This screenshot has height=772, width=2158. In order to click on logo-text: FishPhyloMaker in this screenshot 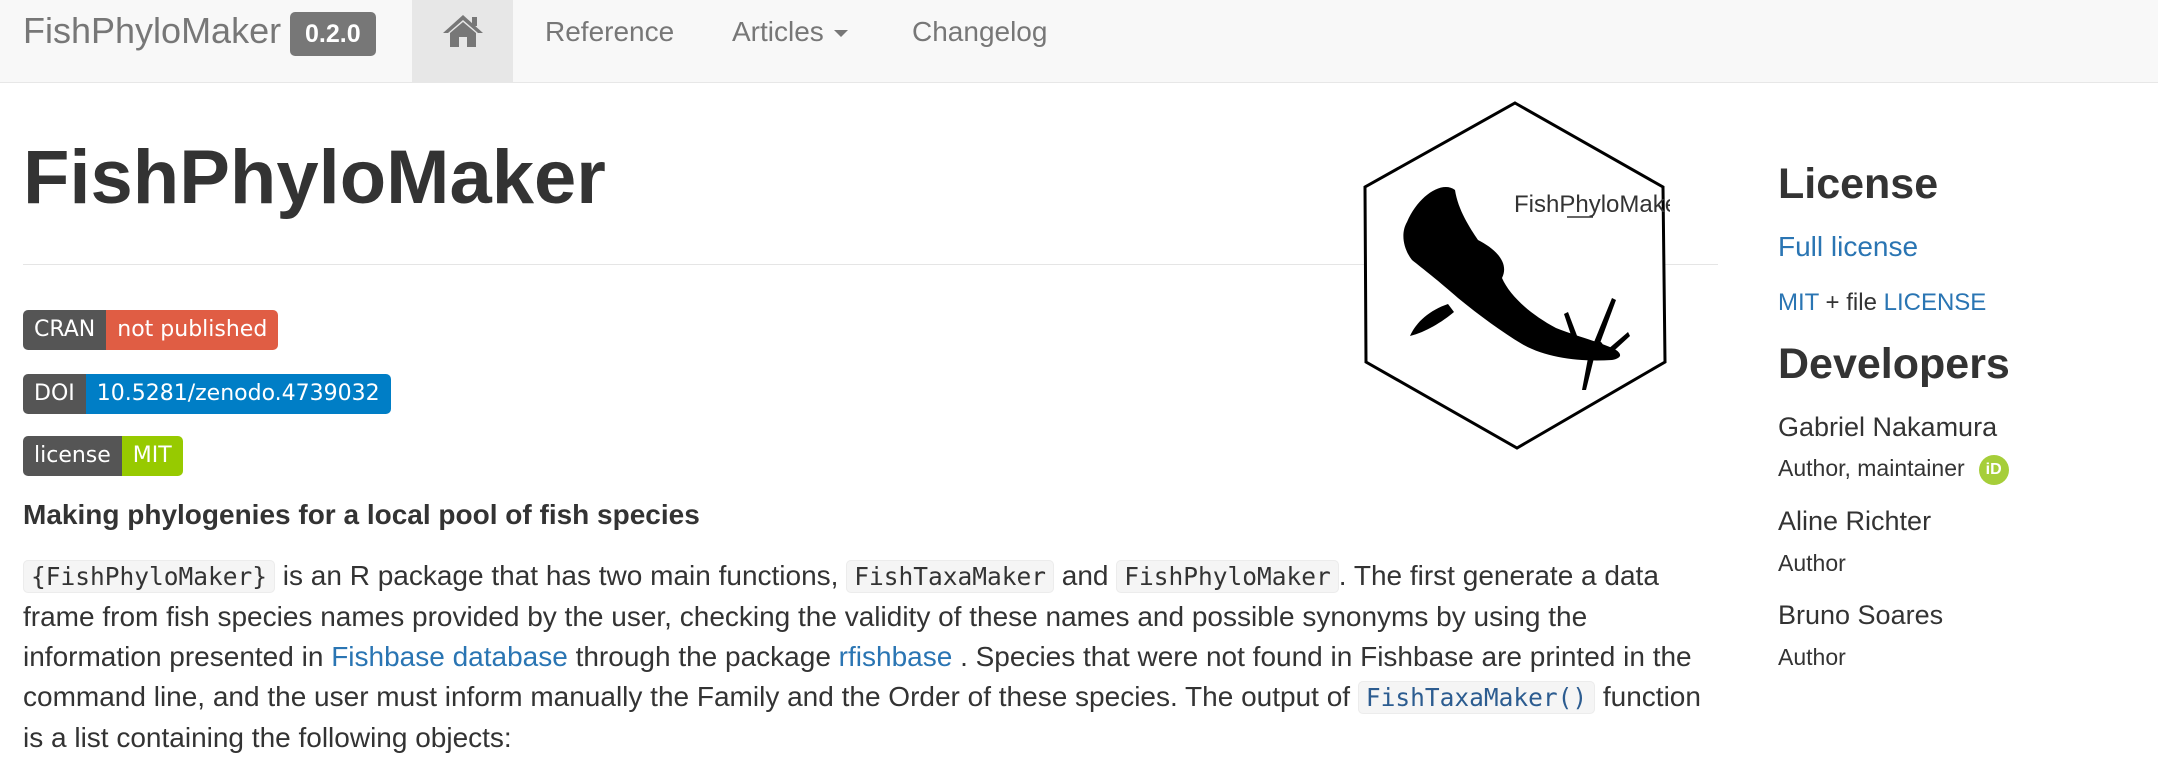, I will do `click(1592, 204)`.